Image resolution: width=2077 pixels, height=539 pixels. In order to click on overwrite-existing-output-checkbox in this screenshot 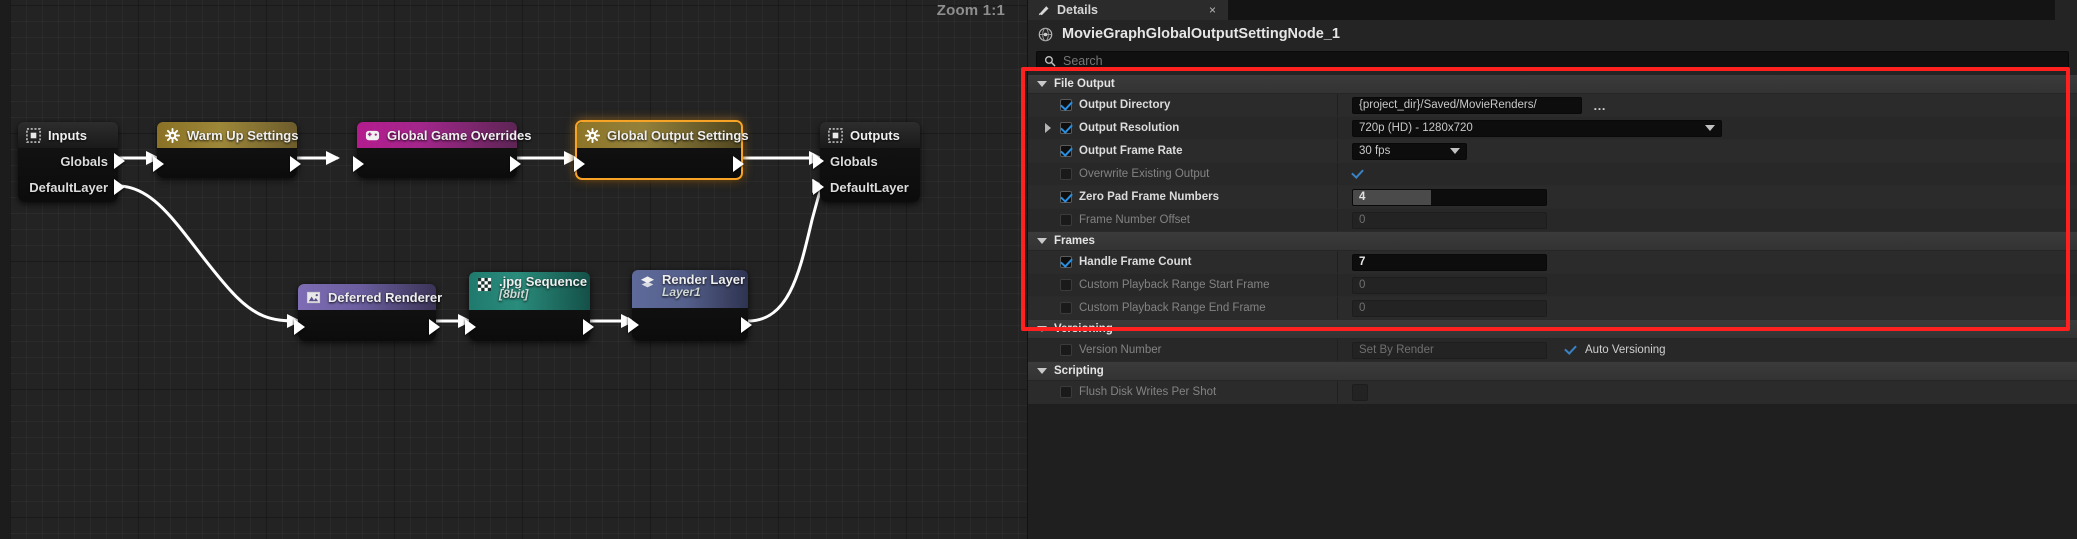, I will do `click(1358, 174)`.